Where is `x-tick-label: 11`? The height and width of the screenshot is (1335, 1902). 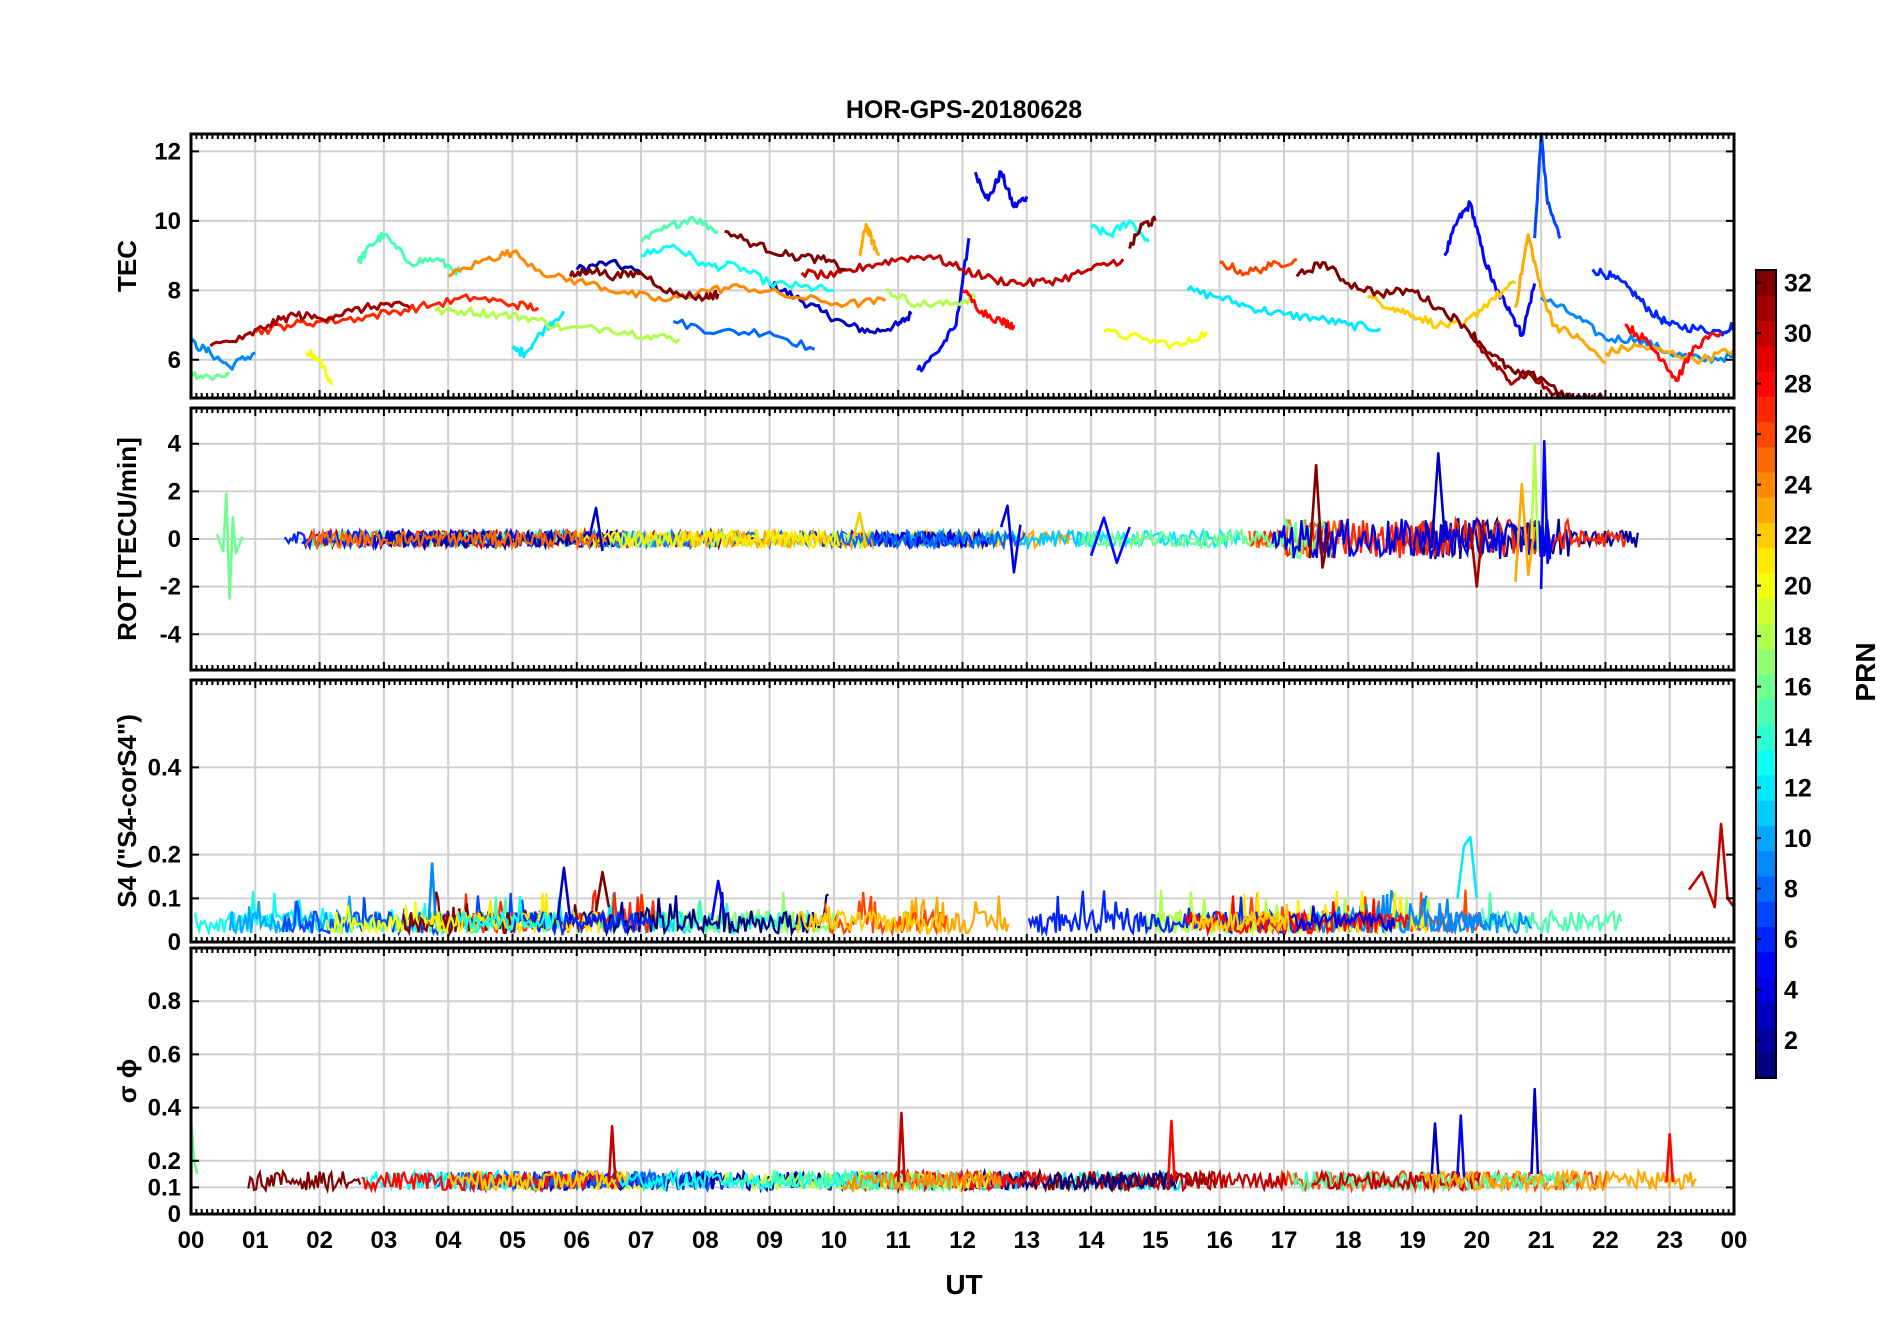
x-tick-label: 11 is located at coordinates (898, 1240).